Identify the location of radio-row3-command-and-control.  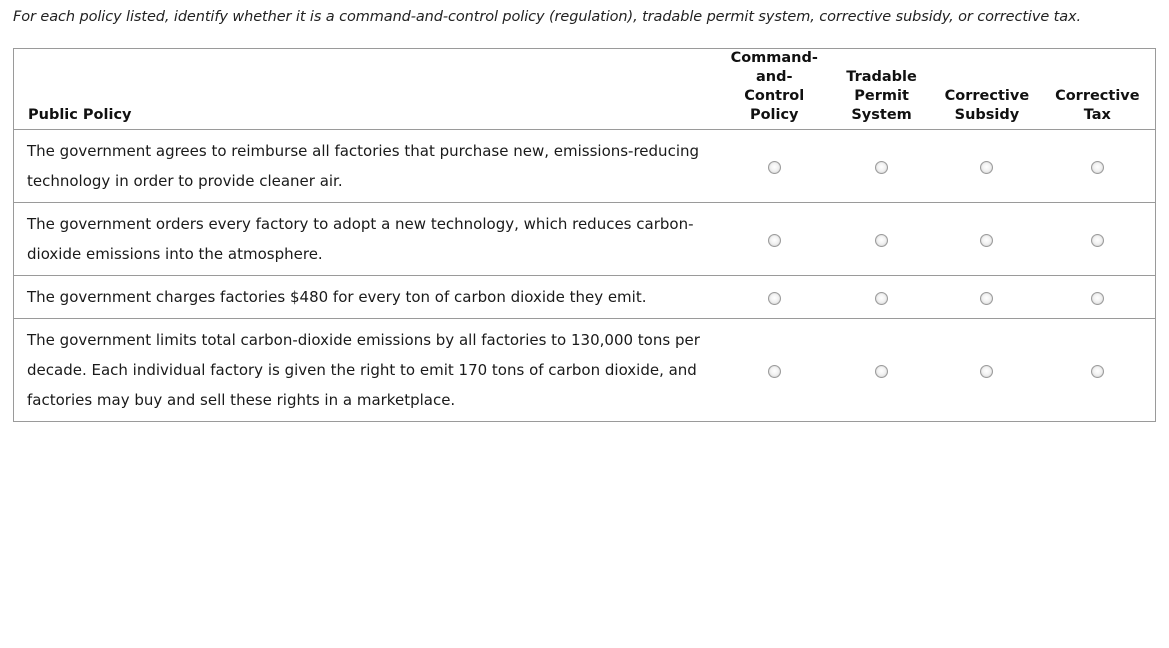
(774, 298).